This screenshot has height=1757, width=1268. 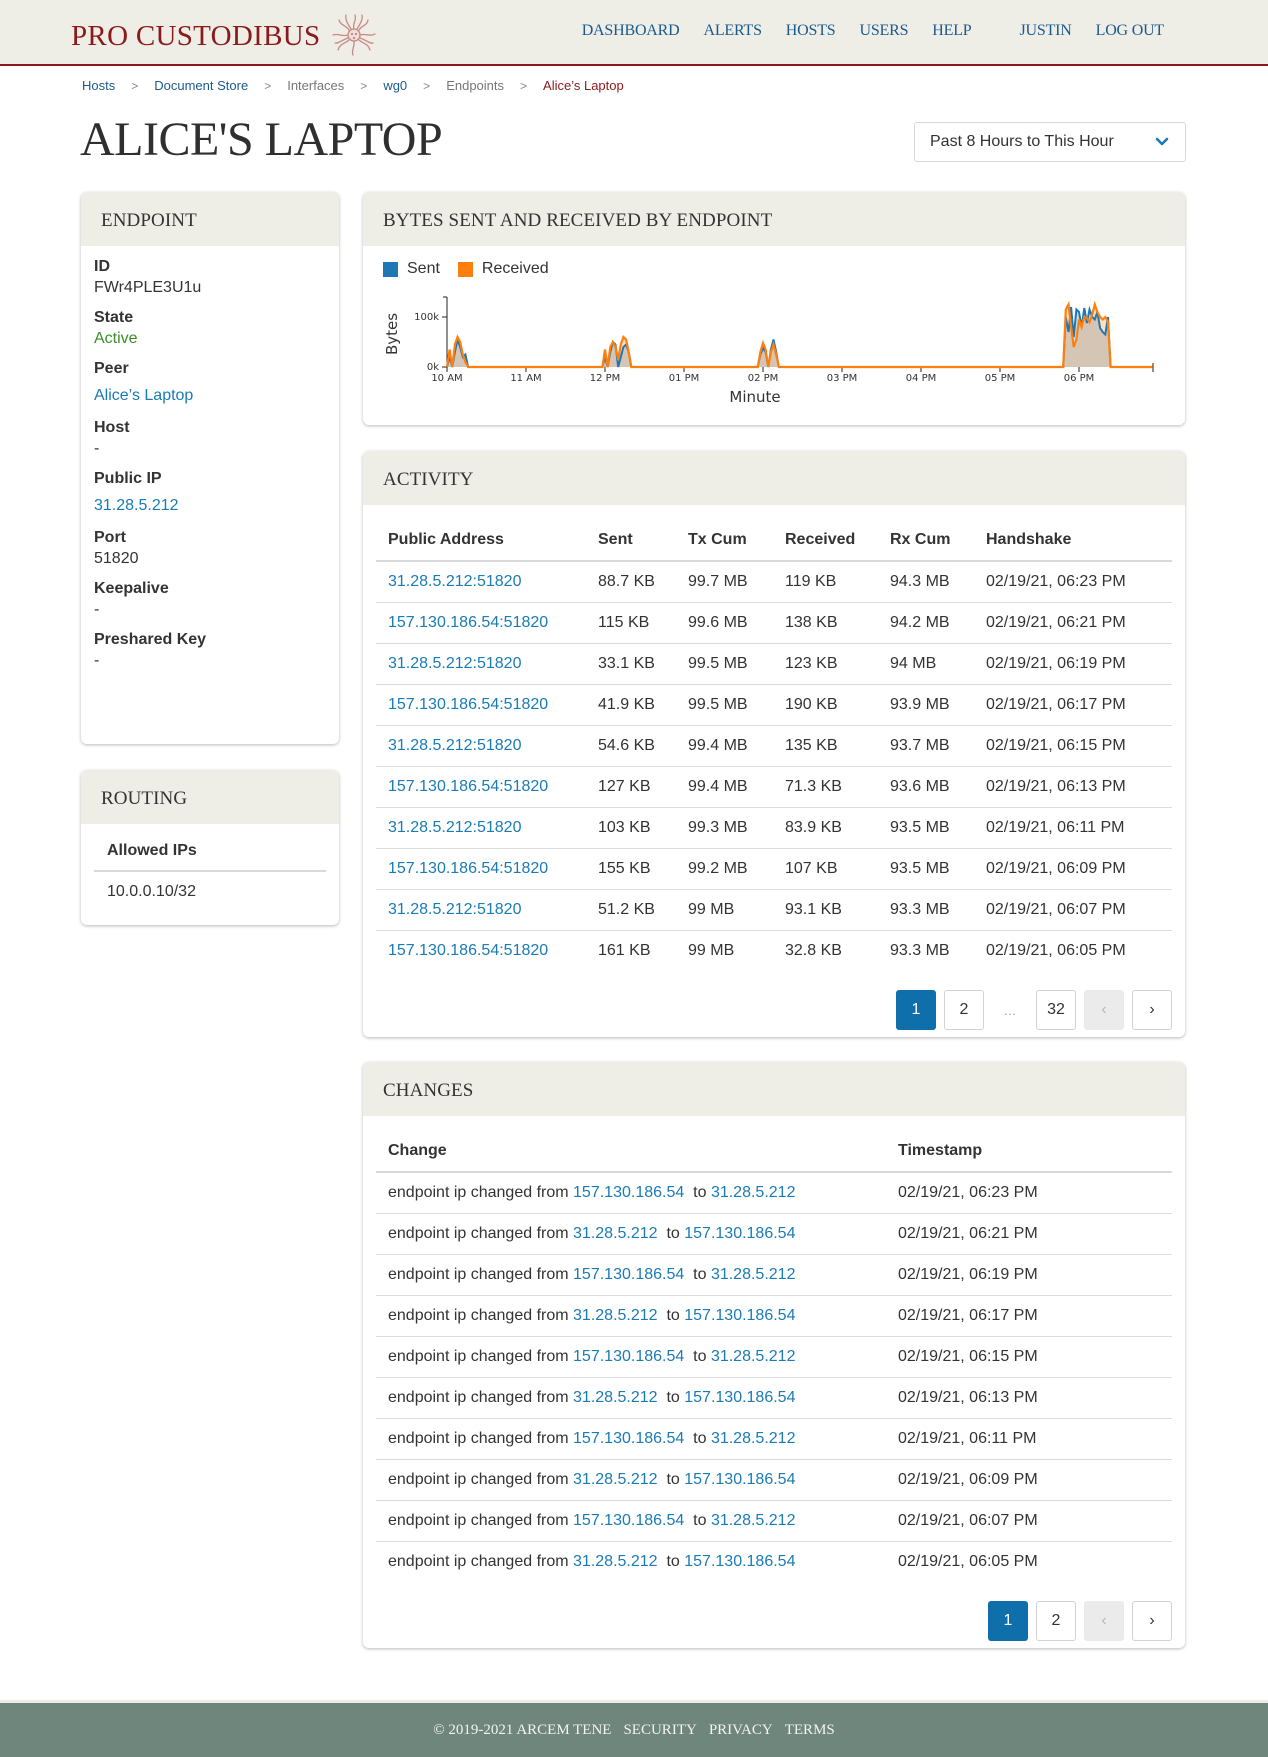 I want to click on field-id: ID FWr4PLE3U1u, so click(x=210, y=277).